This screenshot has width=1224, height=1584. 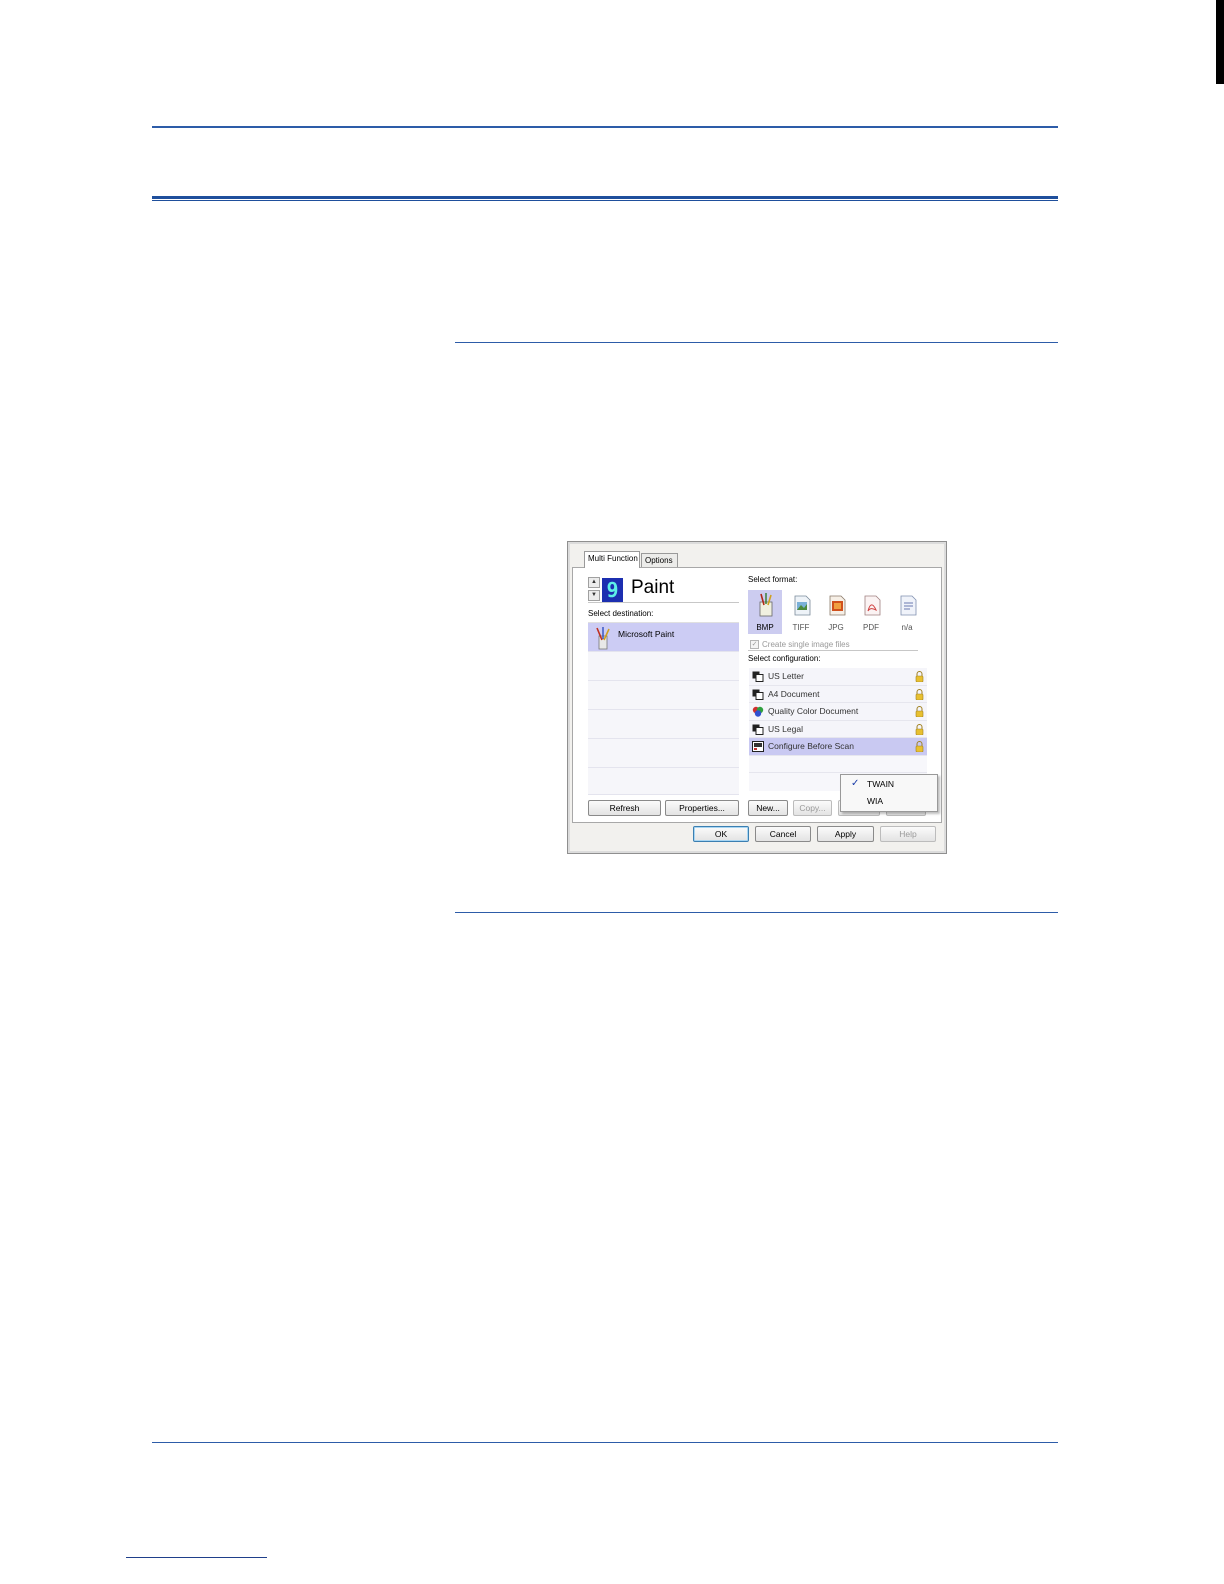 I want to click on footer-rule, so click(x=605, y=1442).